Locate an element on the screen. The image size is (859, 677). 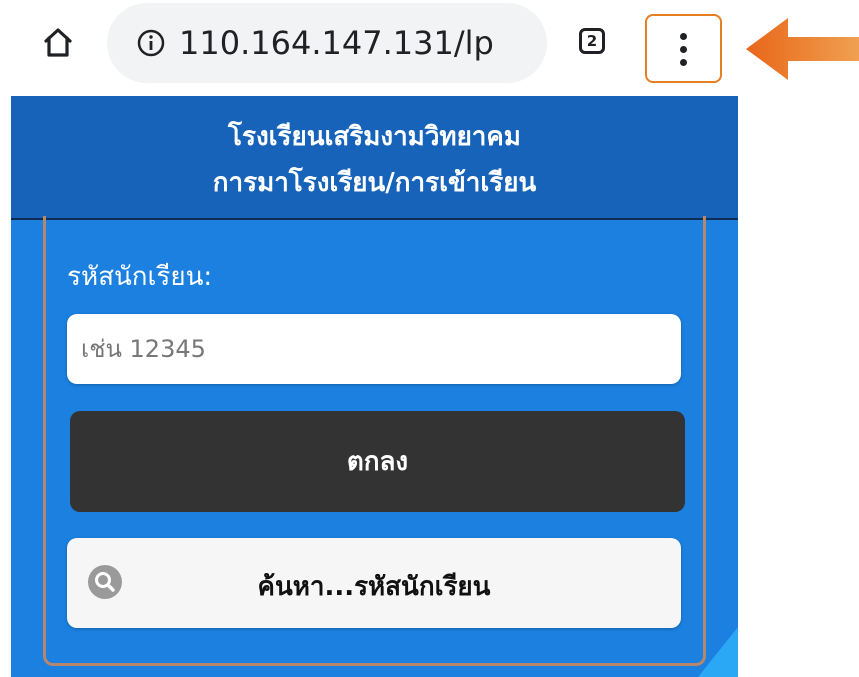
school-name: โรงเรียนเสริมงามวิทยาคม is located at coordinates (374, 137).